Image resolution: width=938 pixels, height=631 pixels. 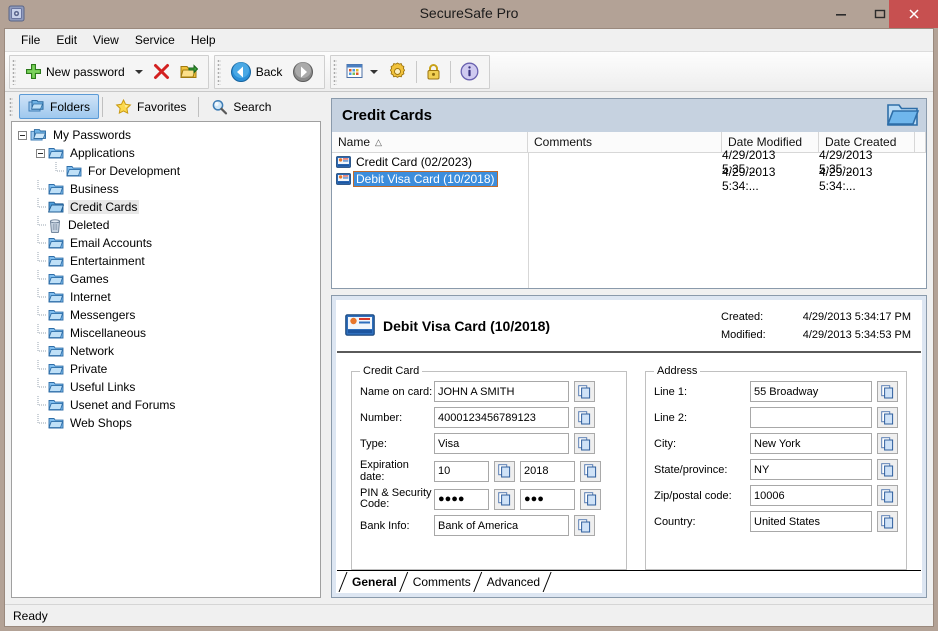 I want to click on tree-item-web-shops: Web Shops, so click(x=166, y=423).